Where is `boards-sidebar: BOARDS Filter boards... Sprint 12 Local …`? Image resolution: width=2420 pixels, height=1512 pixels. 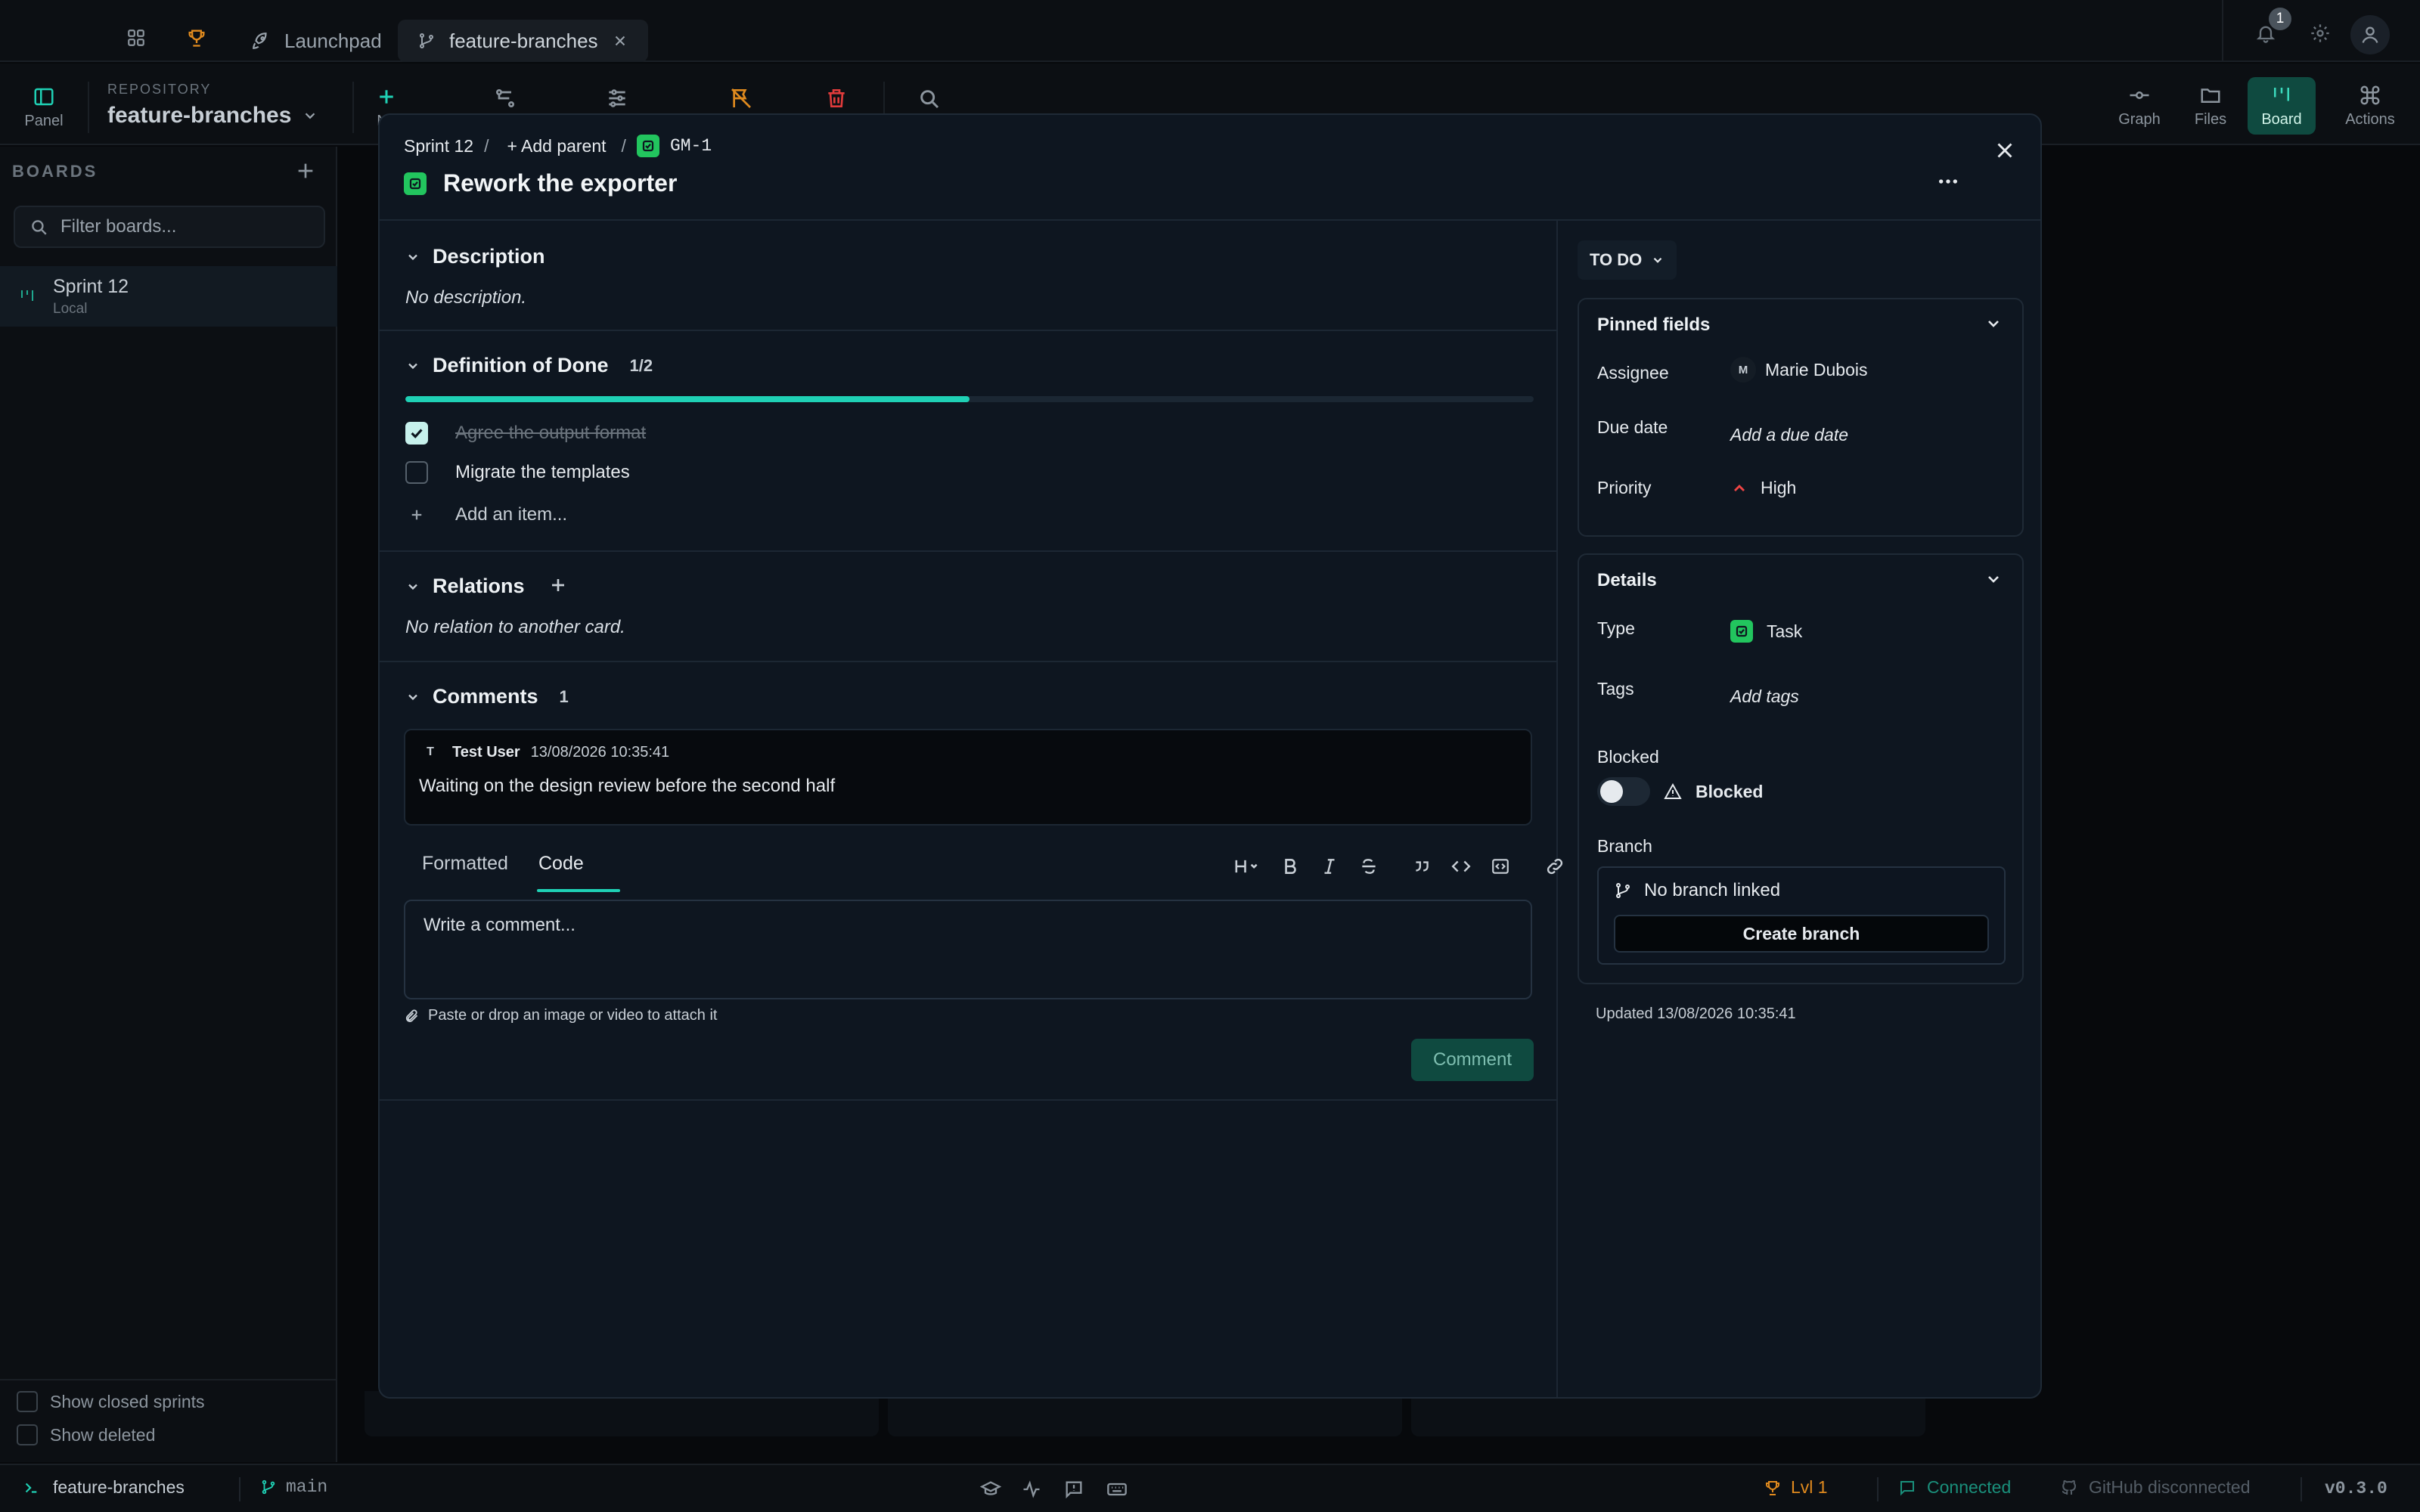 boards-sidebar: BOARDS Filter boards... Sprint 12 Local … is located at coordinates (168, 804).